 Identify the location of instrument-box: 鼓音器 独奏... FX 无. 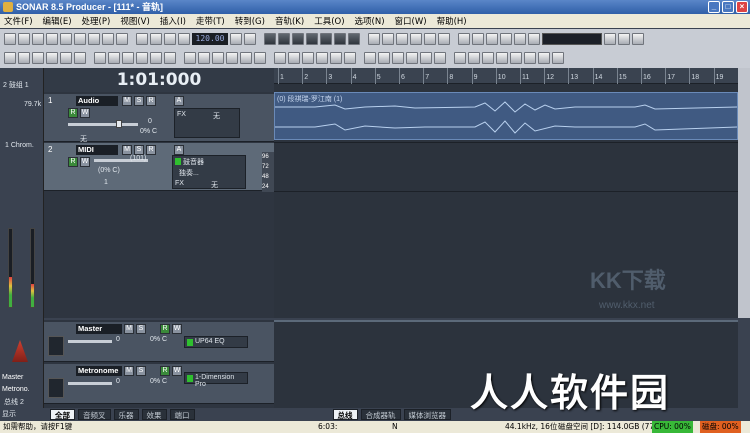
(209, 172).